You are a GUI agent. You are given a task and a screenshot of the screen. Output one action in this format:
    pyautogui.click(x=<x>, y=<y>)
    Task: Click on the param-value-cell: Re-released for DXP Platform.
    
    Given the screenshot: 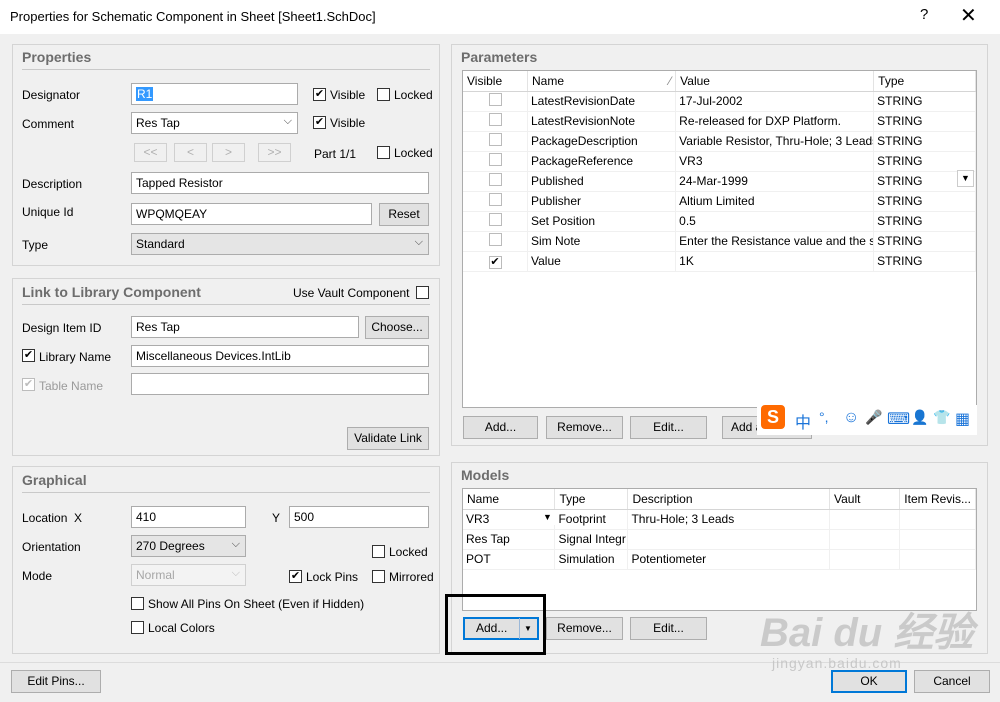 What is the action you would take?
    pyautogui.click(x=775, y=121)
    